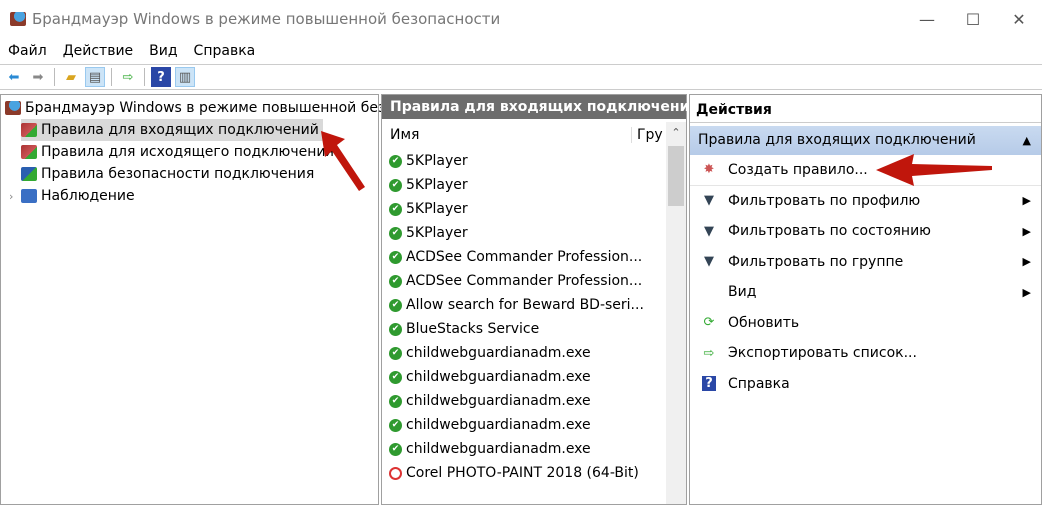  I want to click on export-icon: ⇨, so click(709, 353).